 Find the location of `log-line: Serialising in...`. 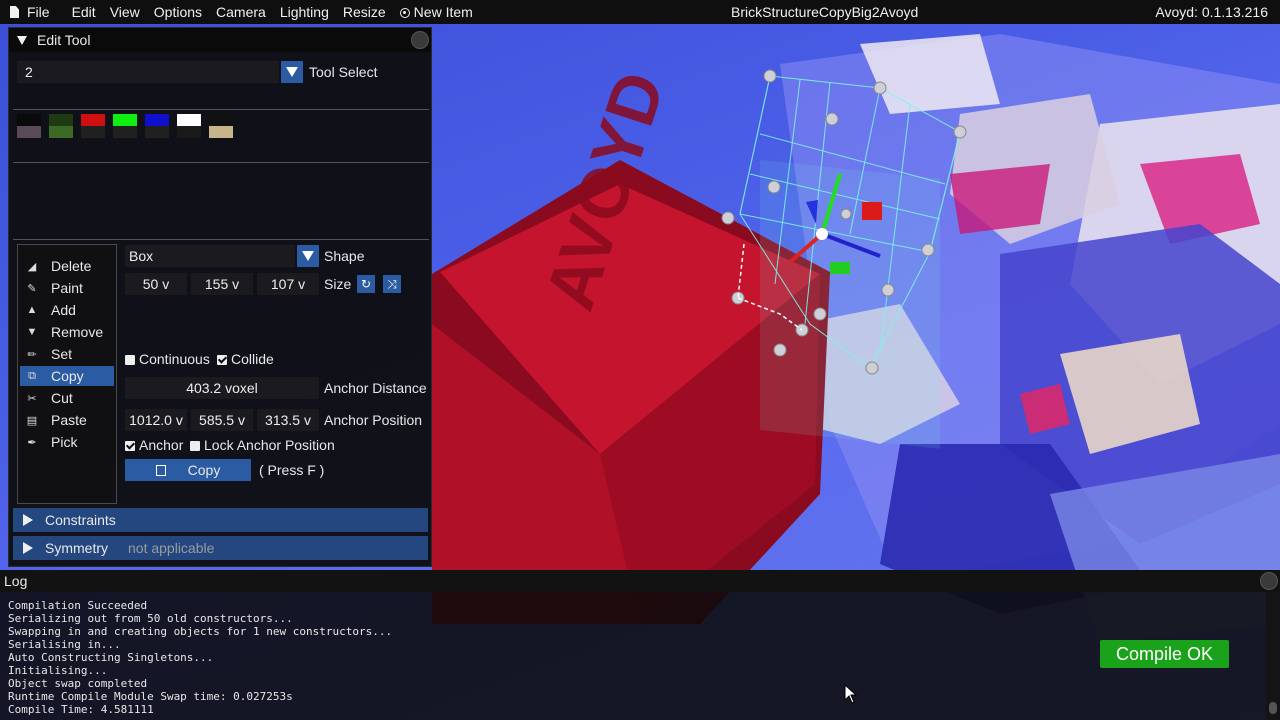

log-line: Serialising in... is located at coordinates (64, 644).